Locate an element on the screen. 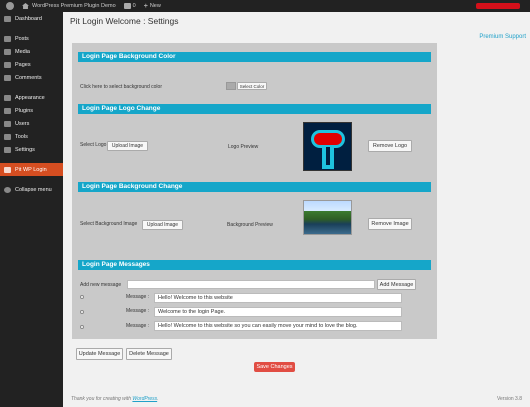 Image resolution: width=530 pixels, height=407 pixels. select-color-button: Select Color is located at coordinates (252, 86).